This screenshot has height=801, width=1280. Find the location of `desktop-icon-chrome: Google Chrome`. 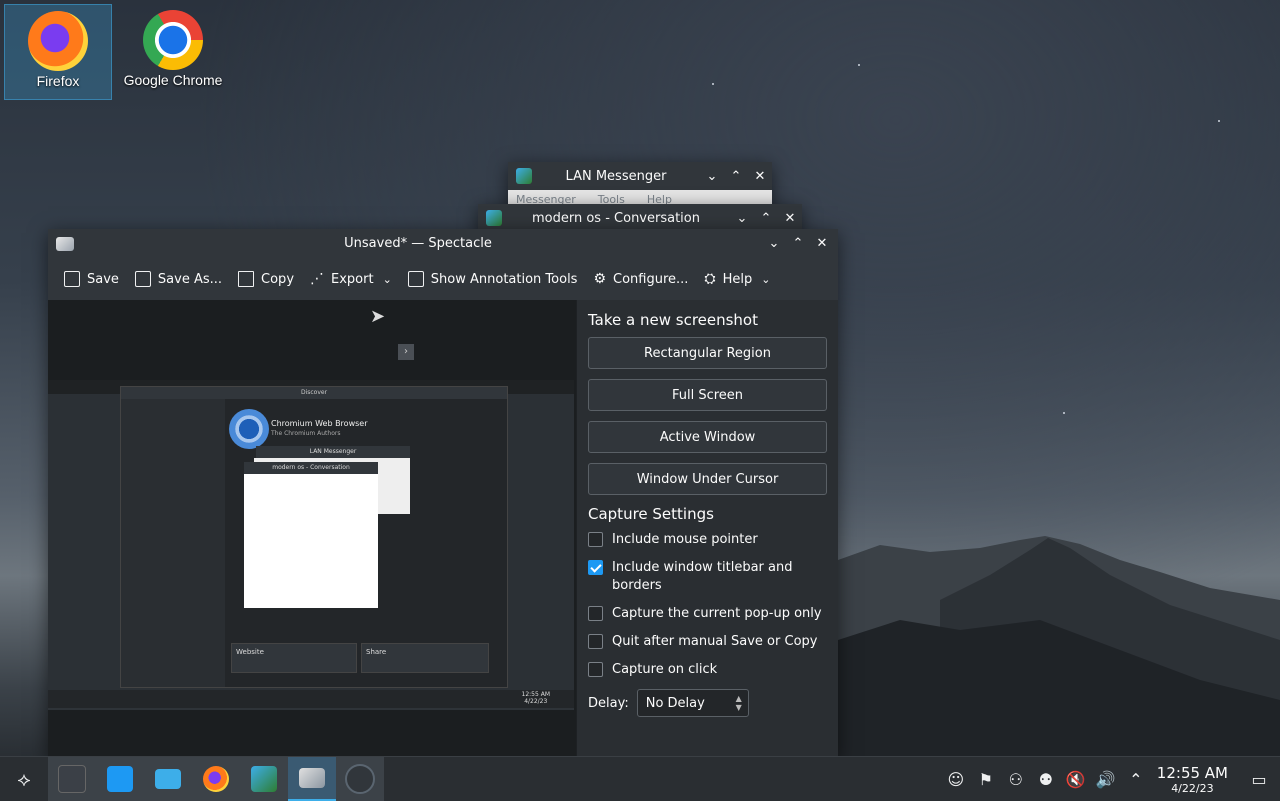

desktop-icon-chrome: Google Chrome is located at coordinates (173, 51).